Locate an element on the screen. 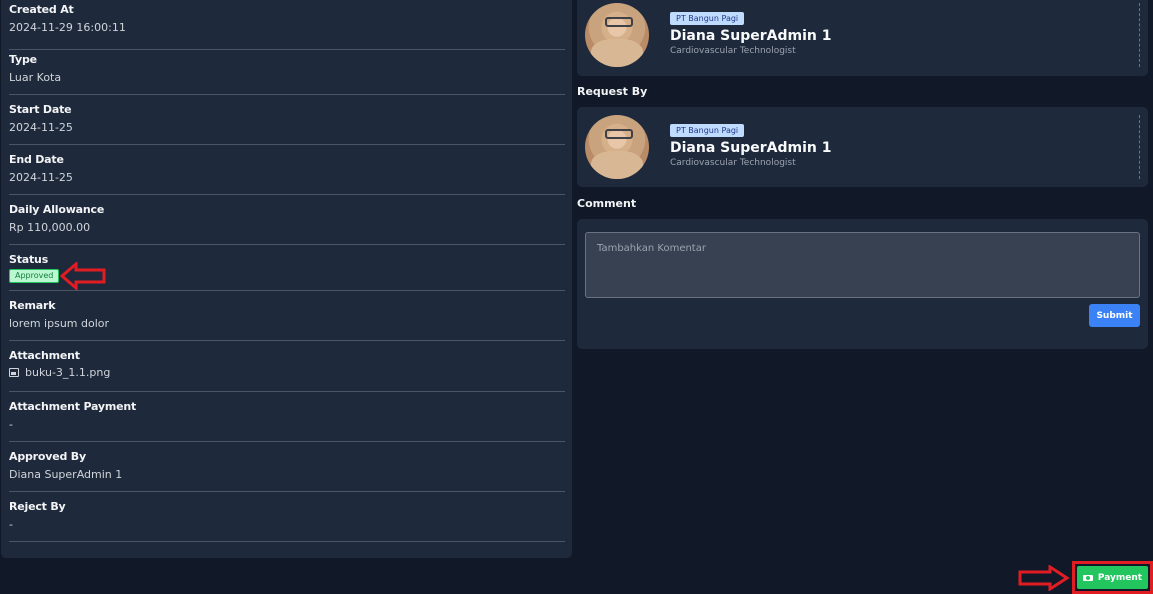  field-value: Rp 110,000.00 is located at coordinates (50, 227).